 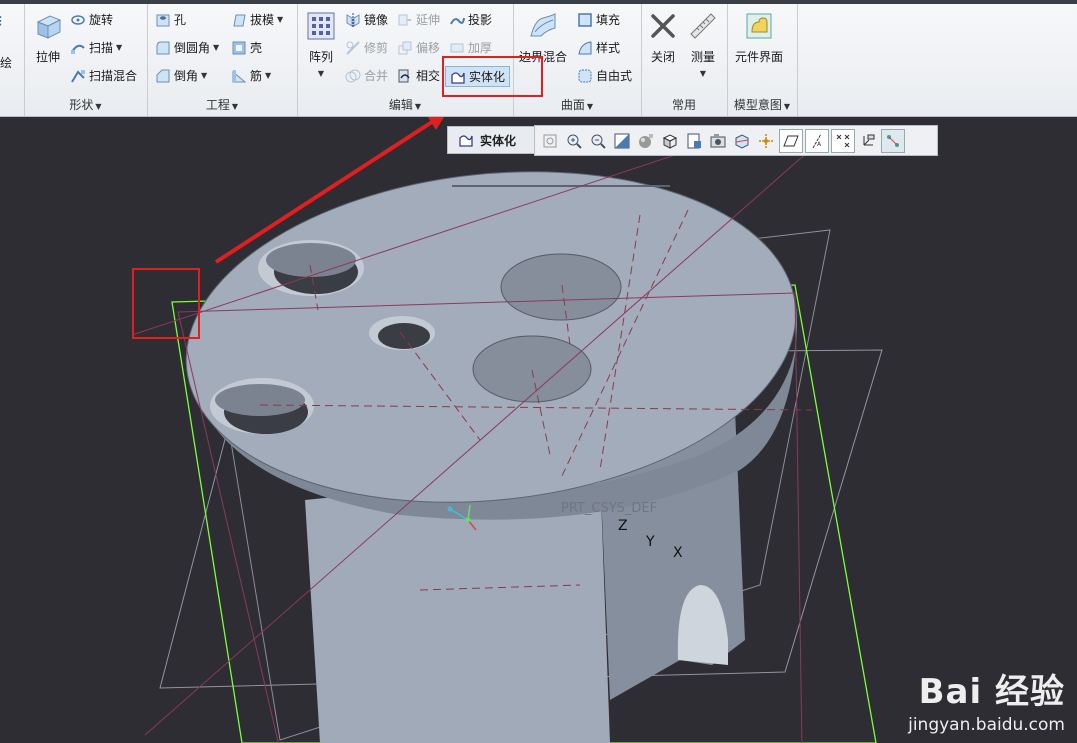 What do you see at coordinates (791, 140) in the screenshot?
I see `plane-display-button` at bounding box center [791, 140].